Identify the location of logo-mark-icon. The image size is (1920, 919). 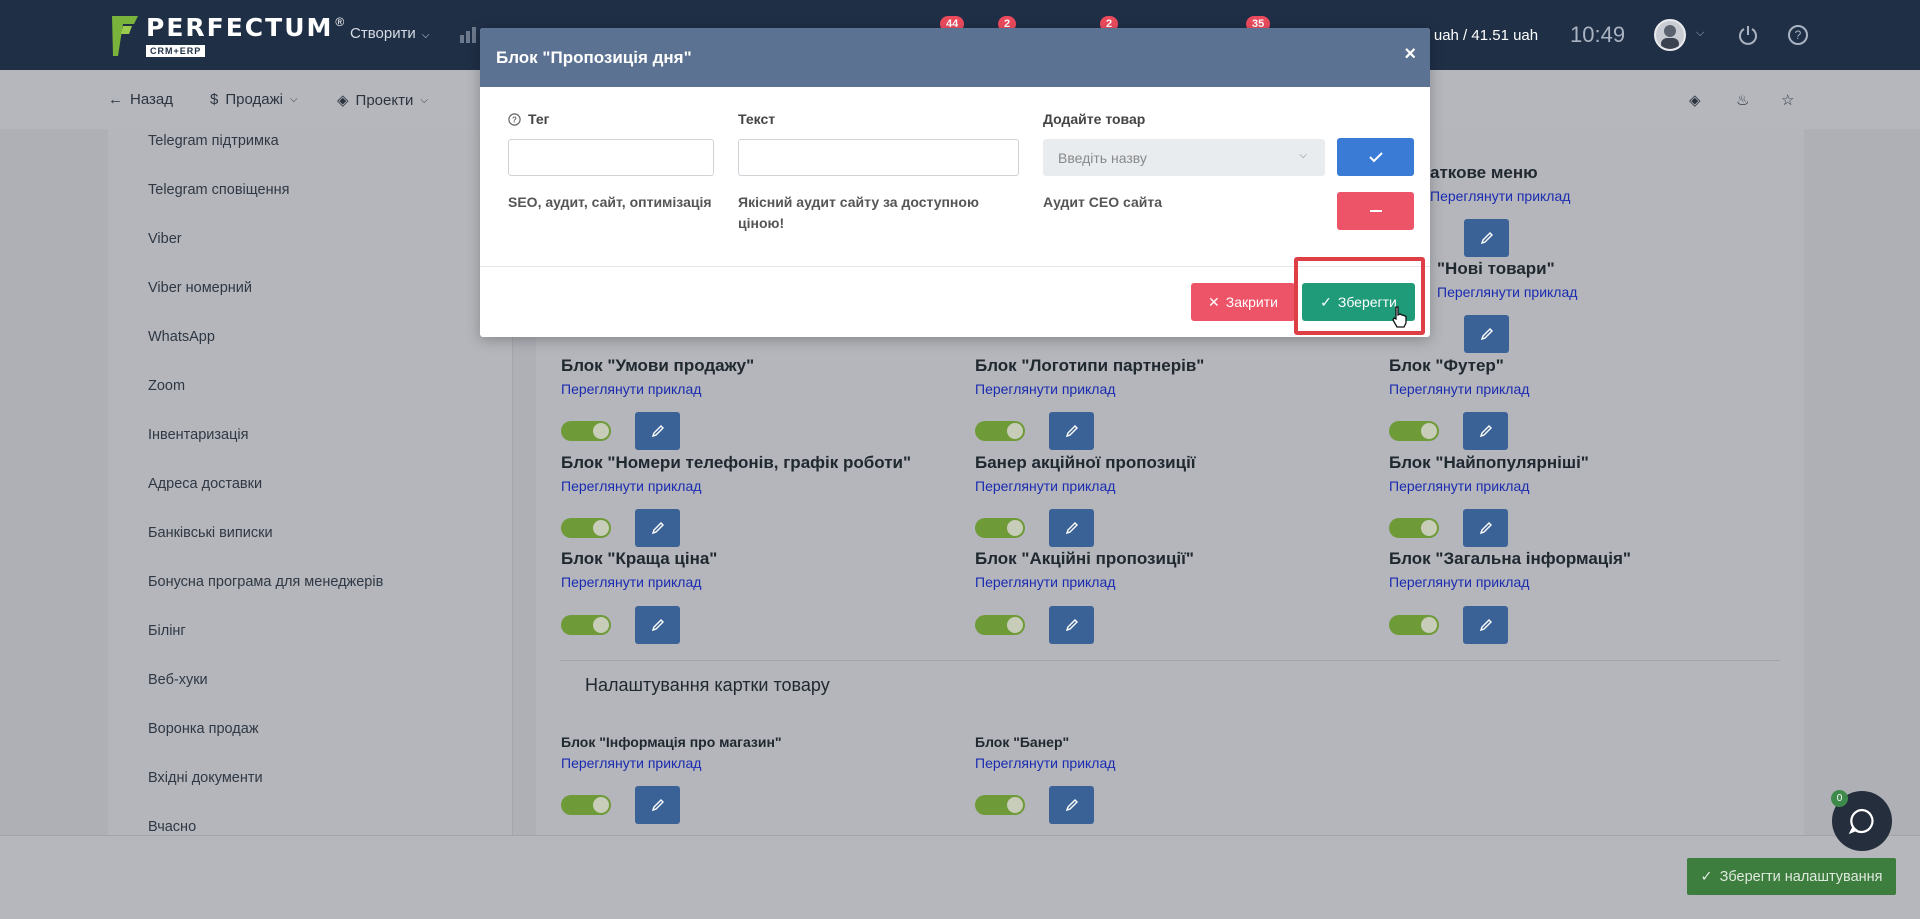
(125, 36).